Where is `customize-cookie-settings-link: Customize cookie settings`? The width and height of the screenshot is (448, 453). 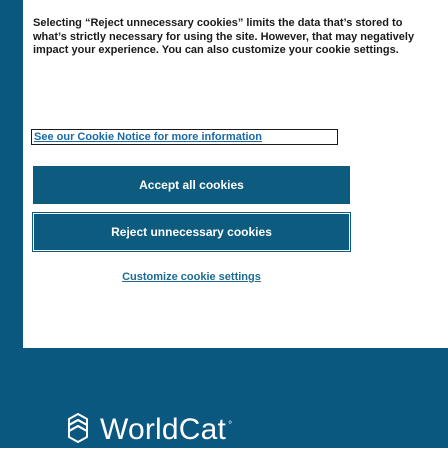
customize-cookie-settings-link: Customize cookie settings is located at coordinates (191, 277).